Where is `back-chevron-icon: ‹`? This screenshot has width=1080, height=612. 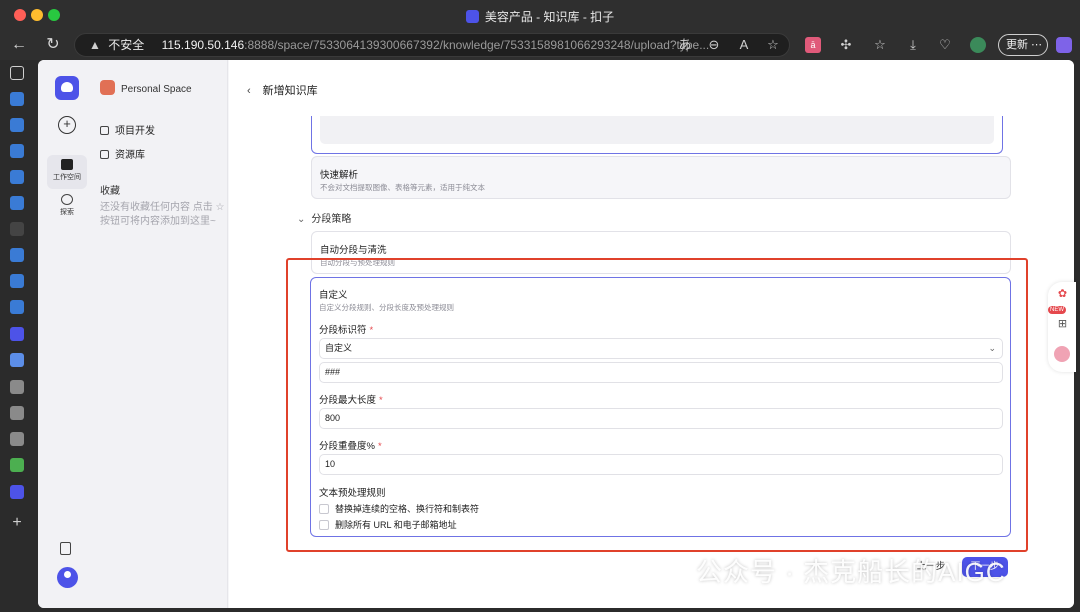 back-chevron-icon: ‹ is located at coordinates (249, 91).